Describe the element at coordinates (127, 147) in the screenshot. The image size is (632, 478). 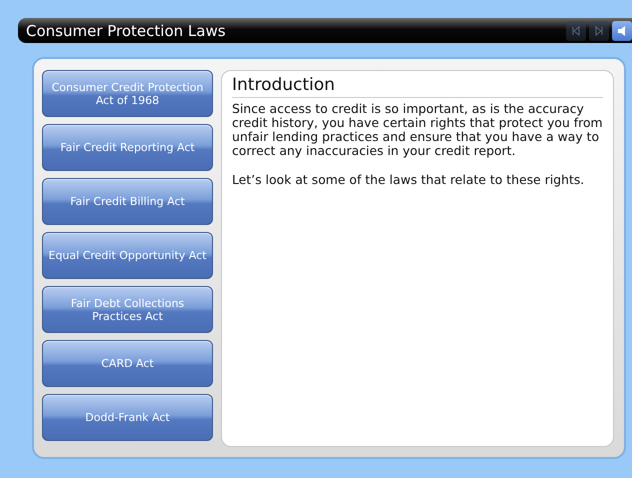
I see `topic-button: Fair Credit Reporting Act` at that location.